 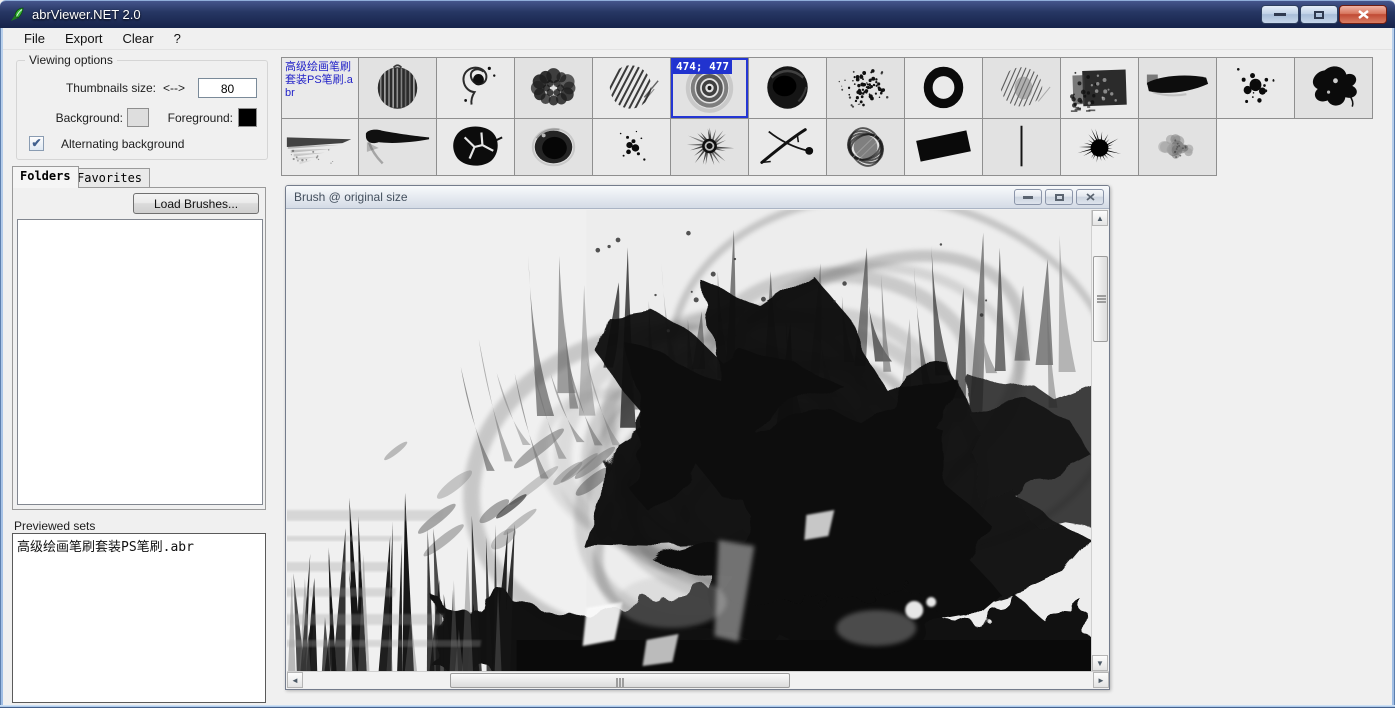 I want to click on brush-speckle-blob-image, so click(x=863, y=88).